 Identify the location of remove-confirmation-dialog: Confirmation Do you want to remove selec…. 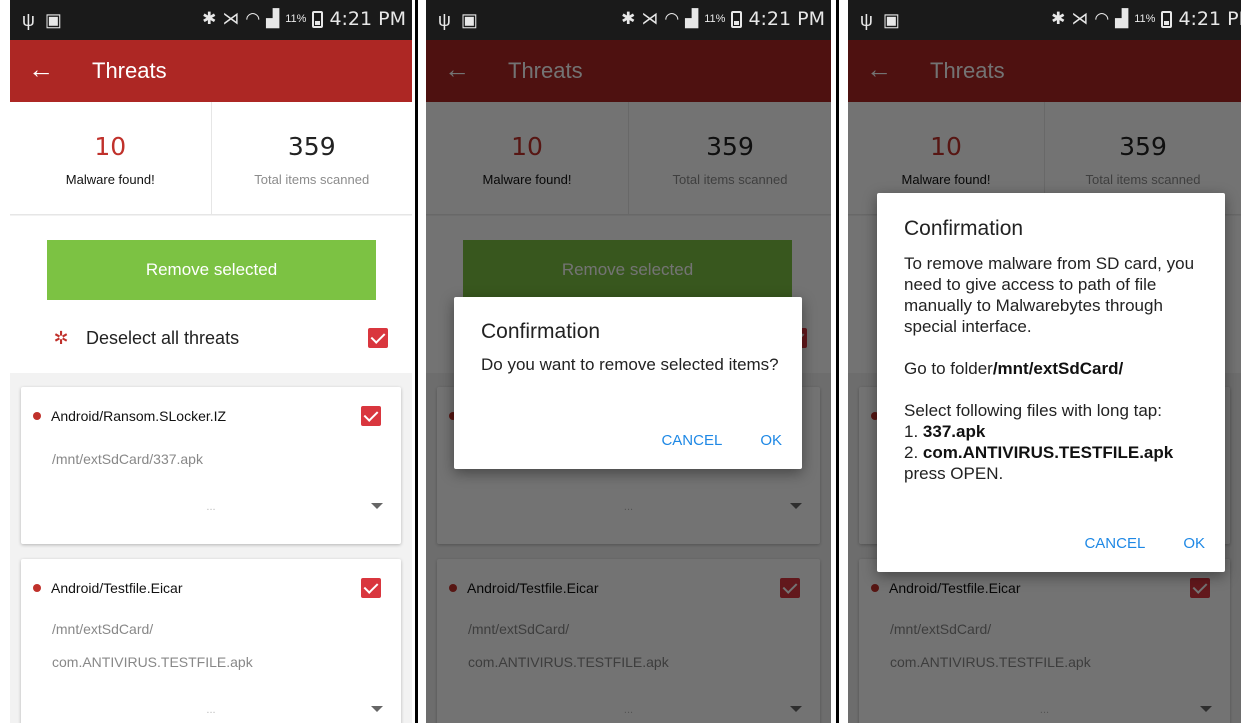
(628, 383).